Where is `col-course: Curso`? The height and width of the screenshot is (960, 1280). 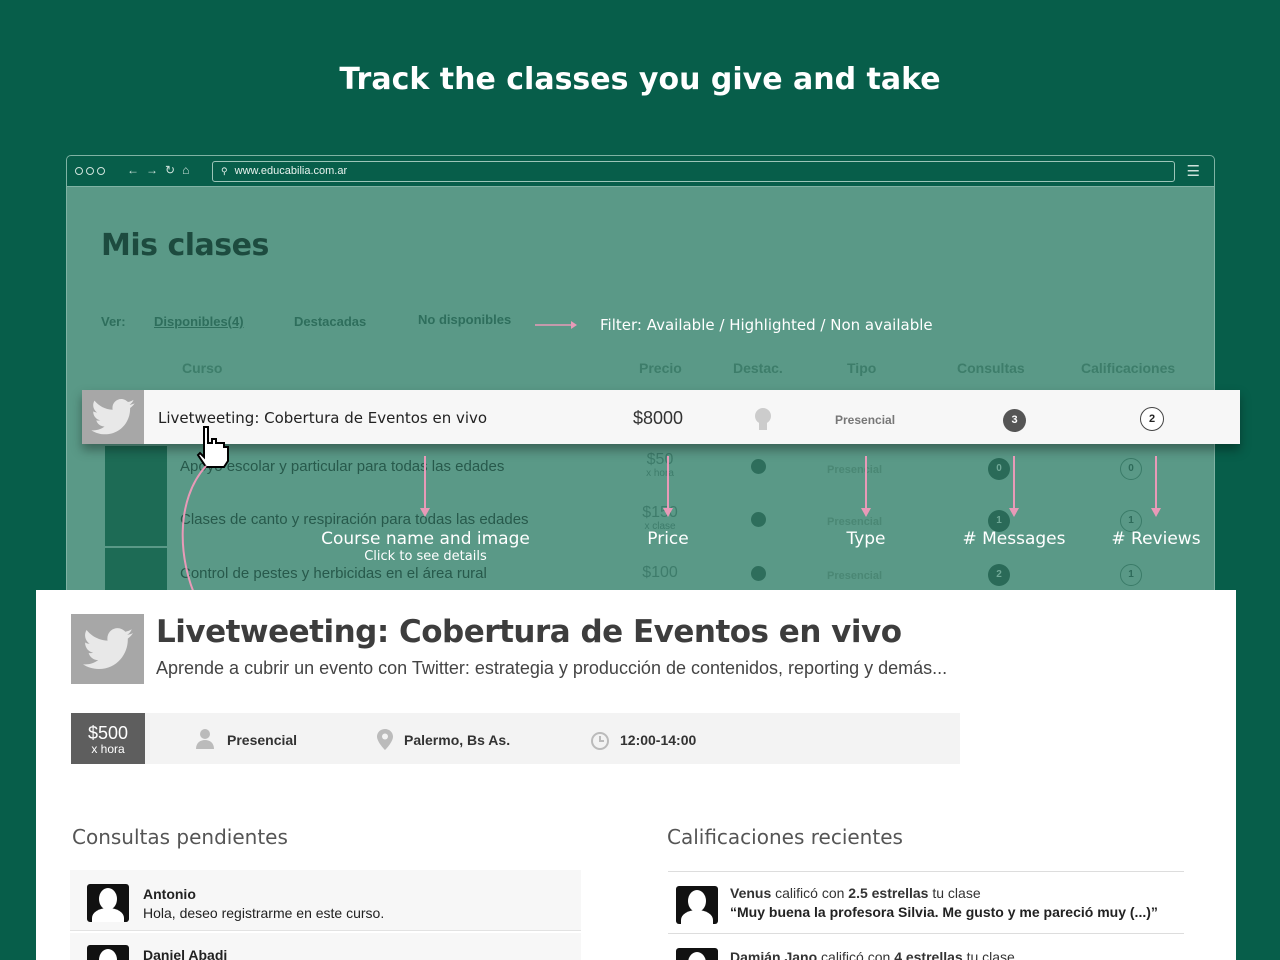
col-course: Curso is located at coordinates (202, 368).